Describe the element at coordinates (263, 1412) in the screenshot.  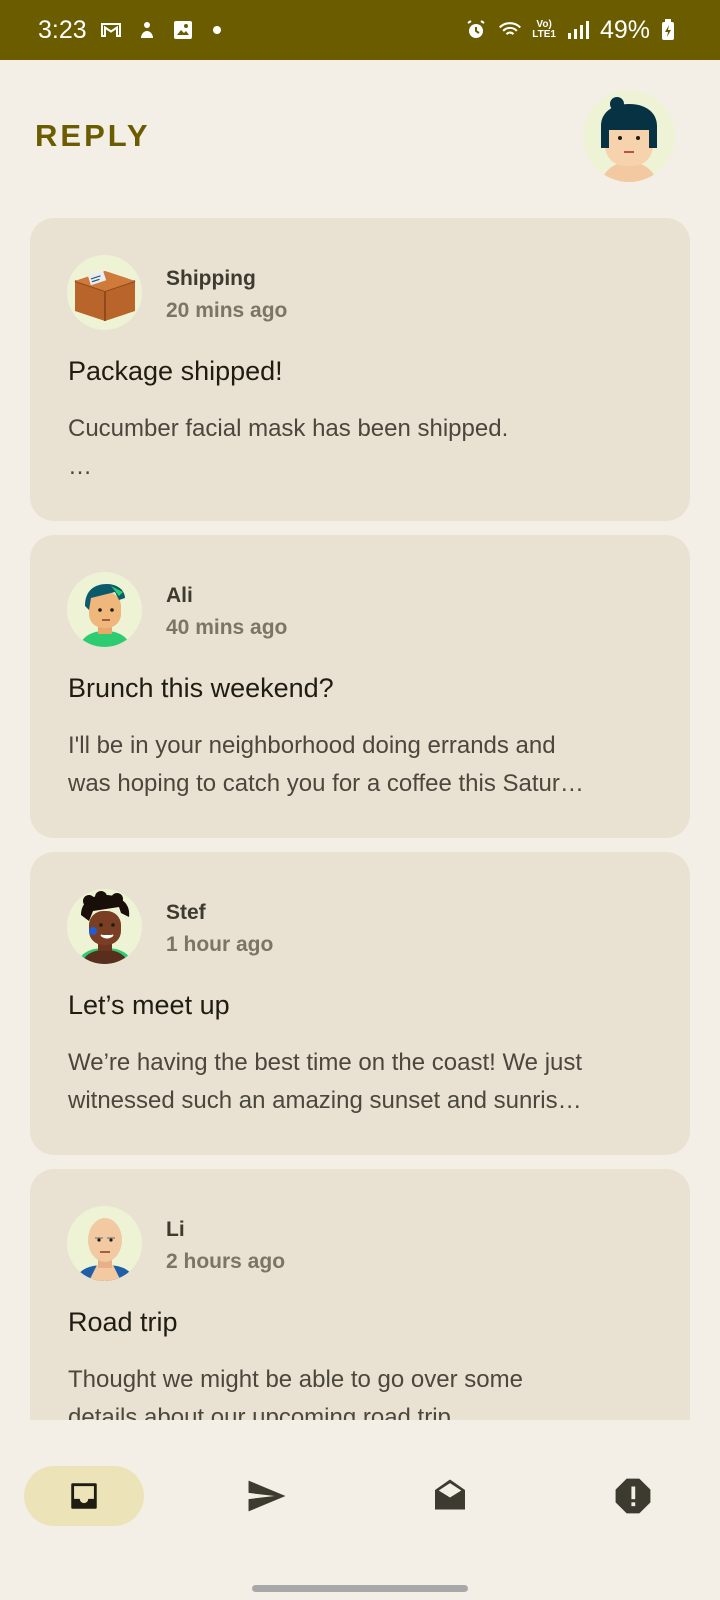
I see `email-preview-line: details about our upcoming road trip.` at that location.